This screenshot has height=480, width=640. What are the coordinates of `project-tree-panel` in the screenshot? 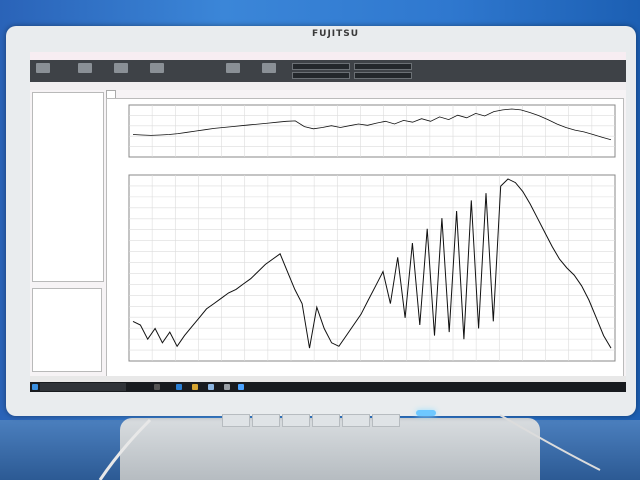 It's located at (68, 187).